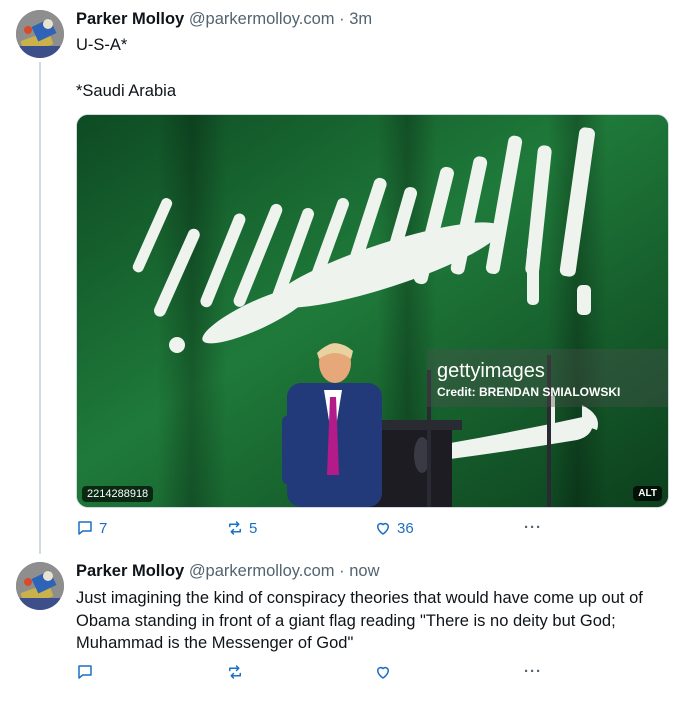 The height and width of the screenshot is (702, 686). I want to click on watermark-brand: gettyimages, so click(491, 371).